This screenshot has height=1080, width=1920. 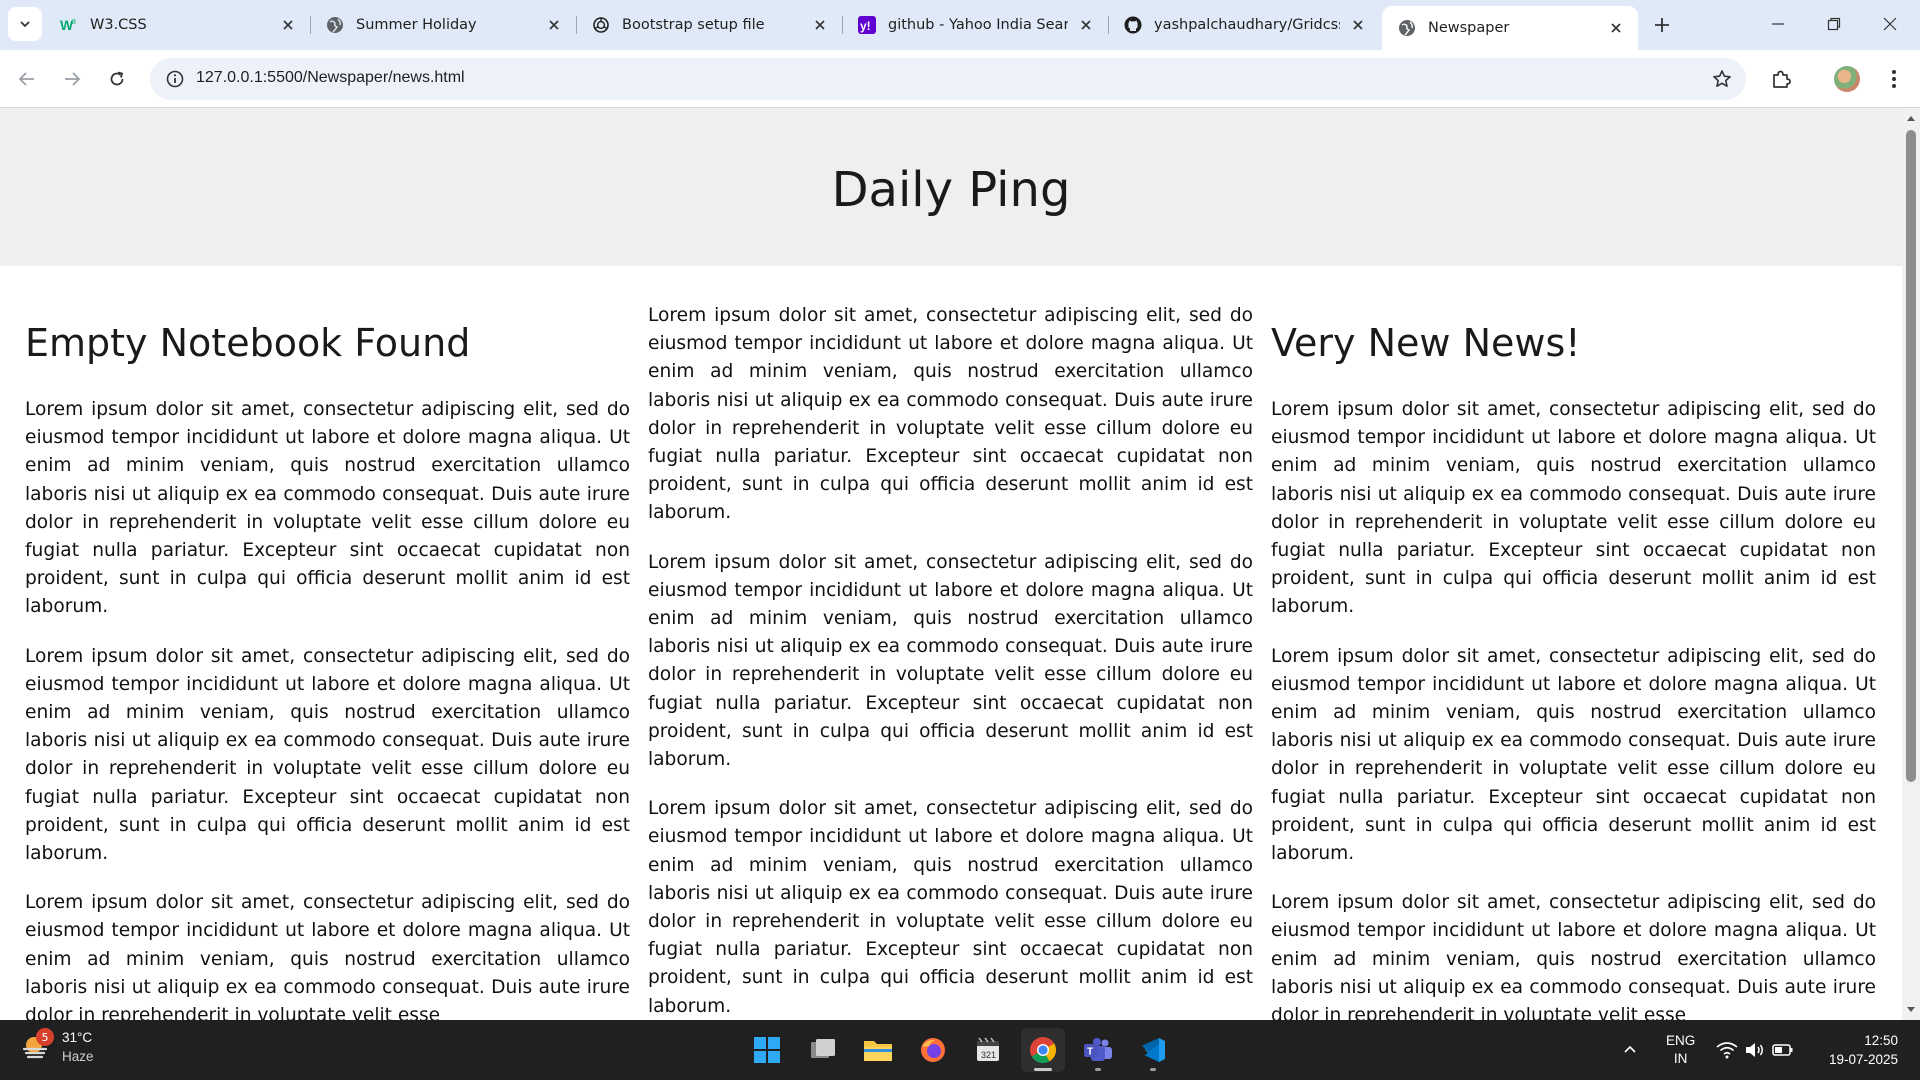 What do you see at coordinates (1847, 79) in the screenshot?
I see `profile-button` at bounding box center [1847, 79].